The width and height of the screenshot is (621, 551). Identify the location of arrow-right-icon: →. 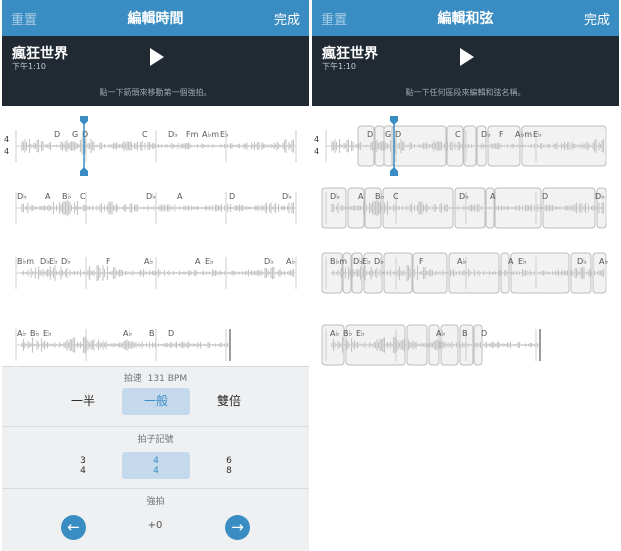
(237, 527).